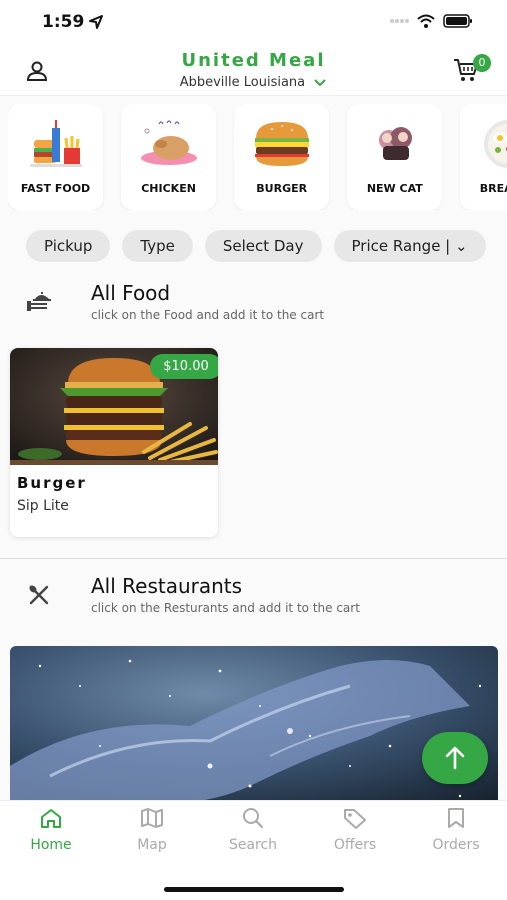 This screenshot has width=507, height=900. What do you see at coordinates (355, 845) in the screenshot?
I see `tab-label: Offers` at bounding box center [355, 845].